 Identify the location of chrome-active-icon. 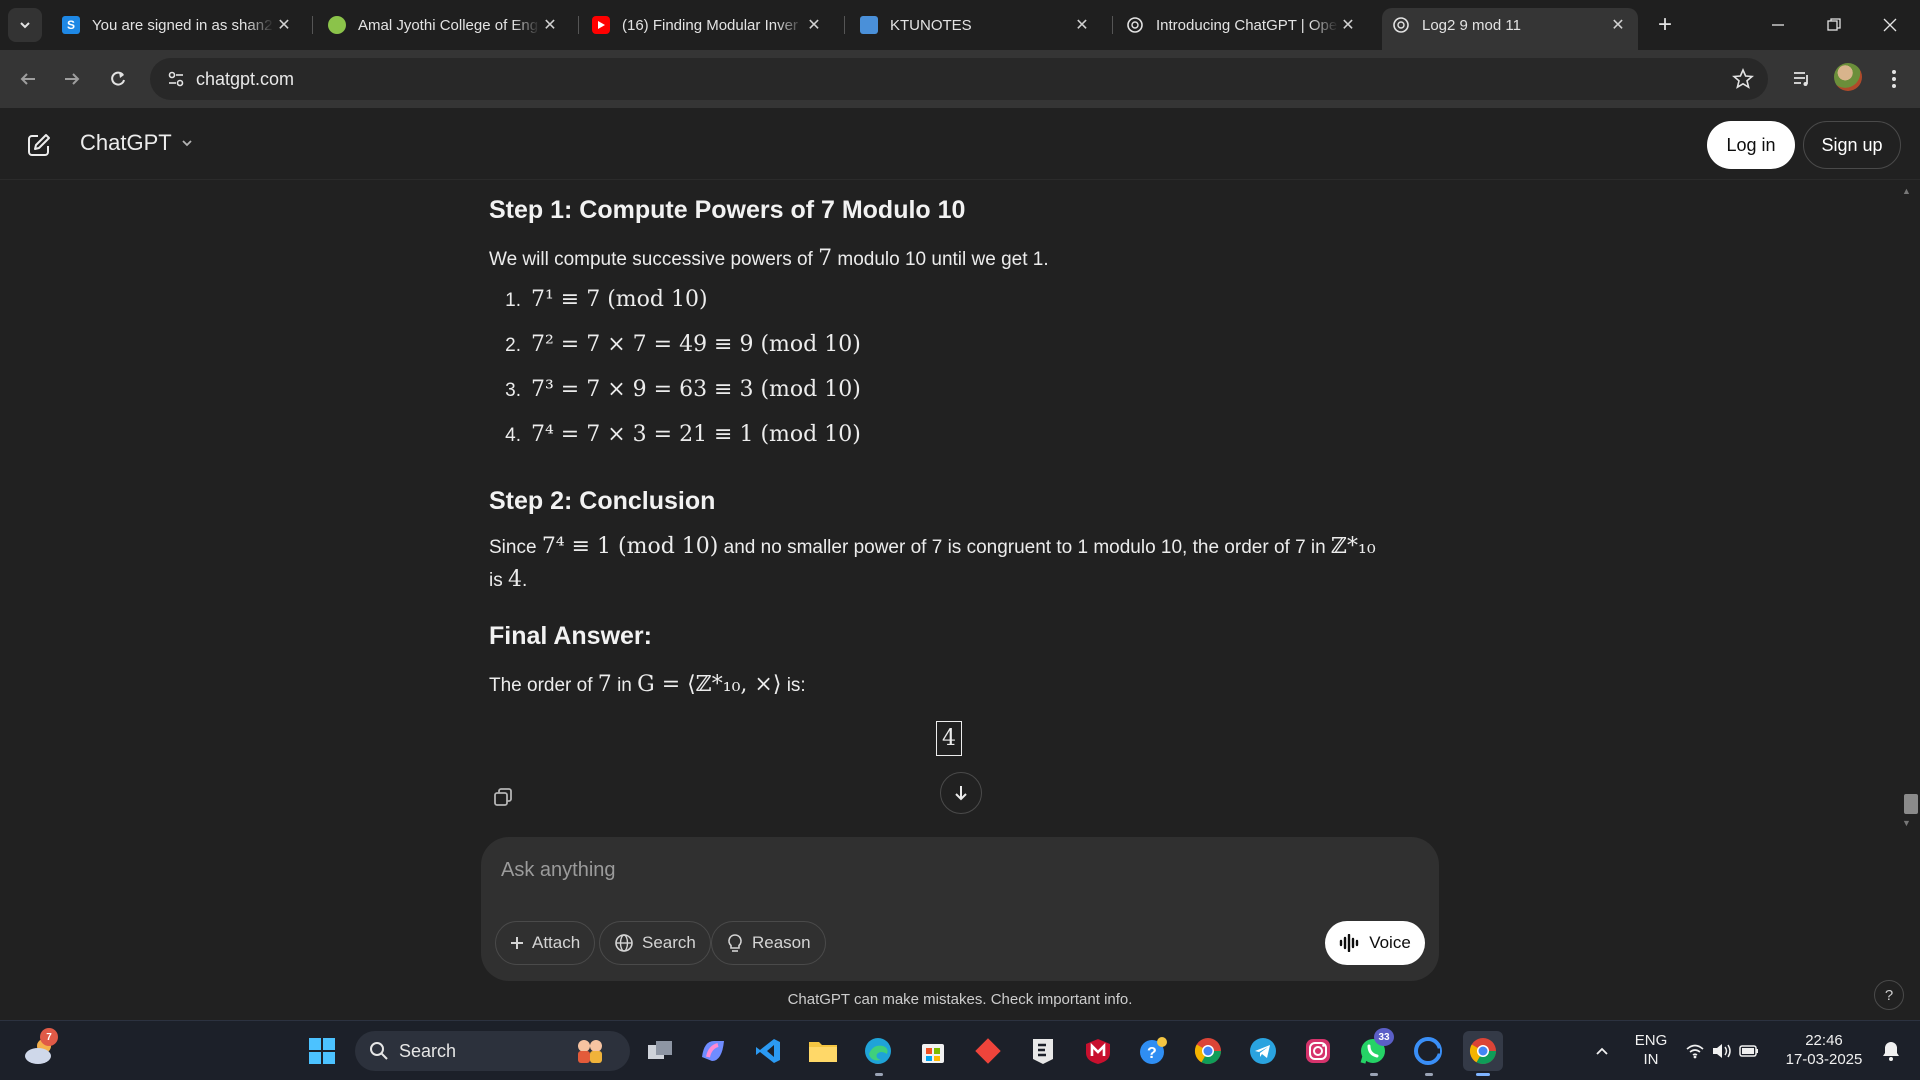
(1483, 1051).